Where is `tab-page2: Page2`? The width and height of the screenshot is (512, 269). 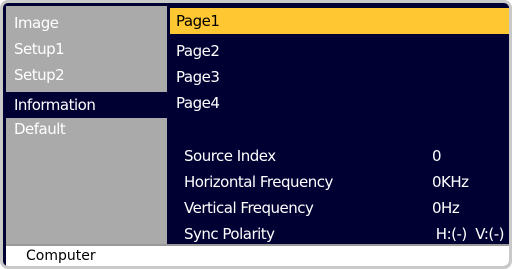
tab-page2: Page2 is located at coordinates (339, 51).